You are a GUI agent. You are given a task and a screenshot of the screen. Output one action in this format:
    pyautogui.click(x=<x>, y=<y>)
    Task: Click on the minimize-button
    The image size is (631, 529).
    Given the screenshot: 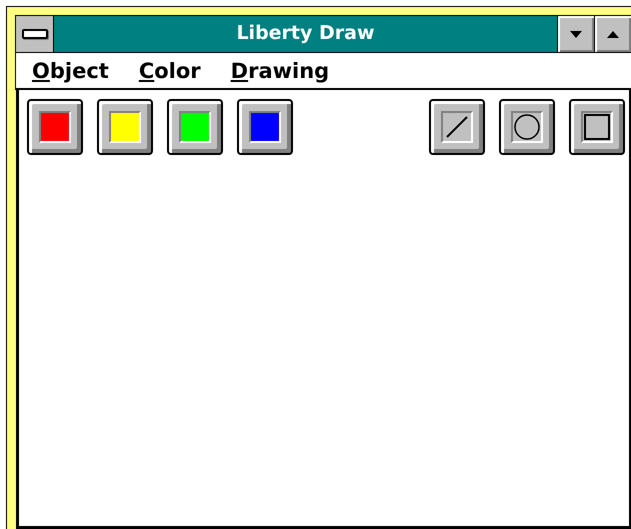 What is the action you would take?
    pyautogui.click(x=575, y=34)
    